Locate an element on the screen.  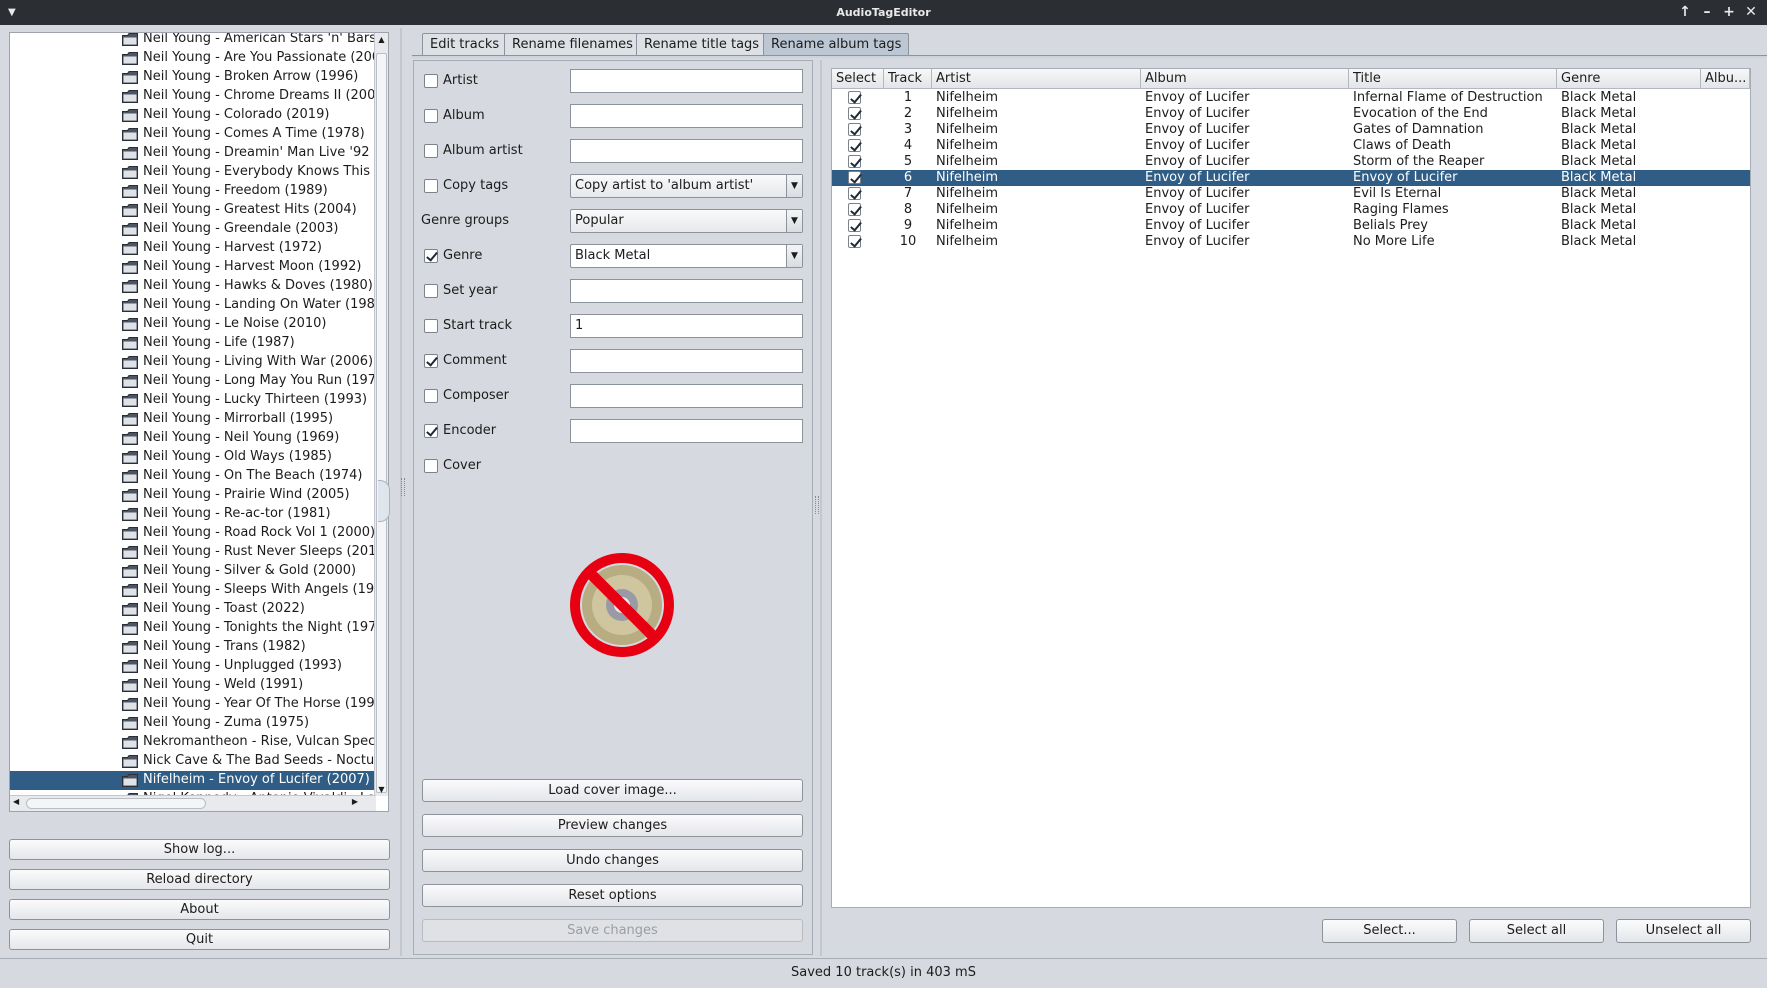
tree-folder-item: Neil Young - Sleeps With Angels (1994) is located at coordinates (193, 590).